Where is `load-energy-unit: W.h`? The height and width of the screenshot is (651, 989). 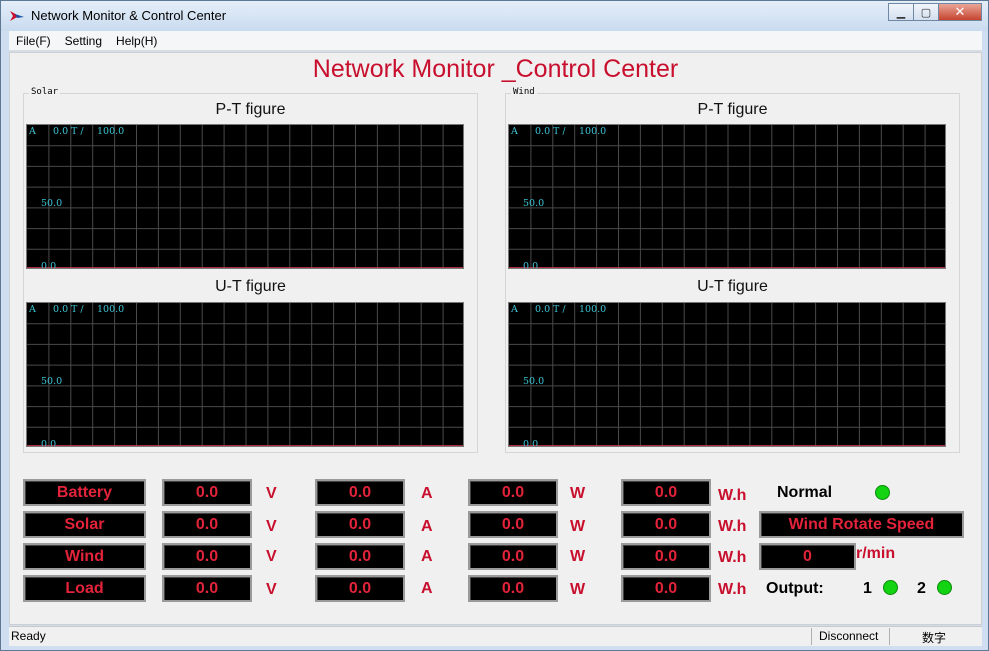
load-energy-unit: W.h is located at coordinates (732, 589).